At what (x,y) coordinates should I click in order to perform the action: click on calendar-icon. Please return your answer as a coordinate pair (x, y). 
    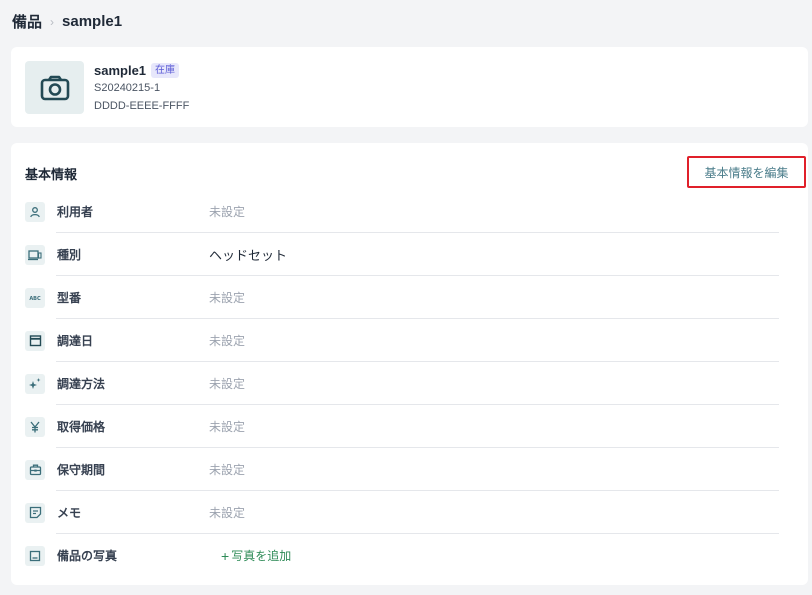
    Looking at the image, I should click on (35, 340).